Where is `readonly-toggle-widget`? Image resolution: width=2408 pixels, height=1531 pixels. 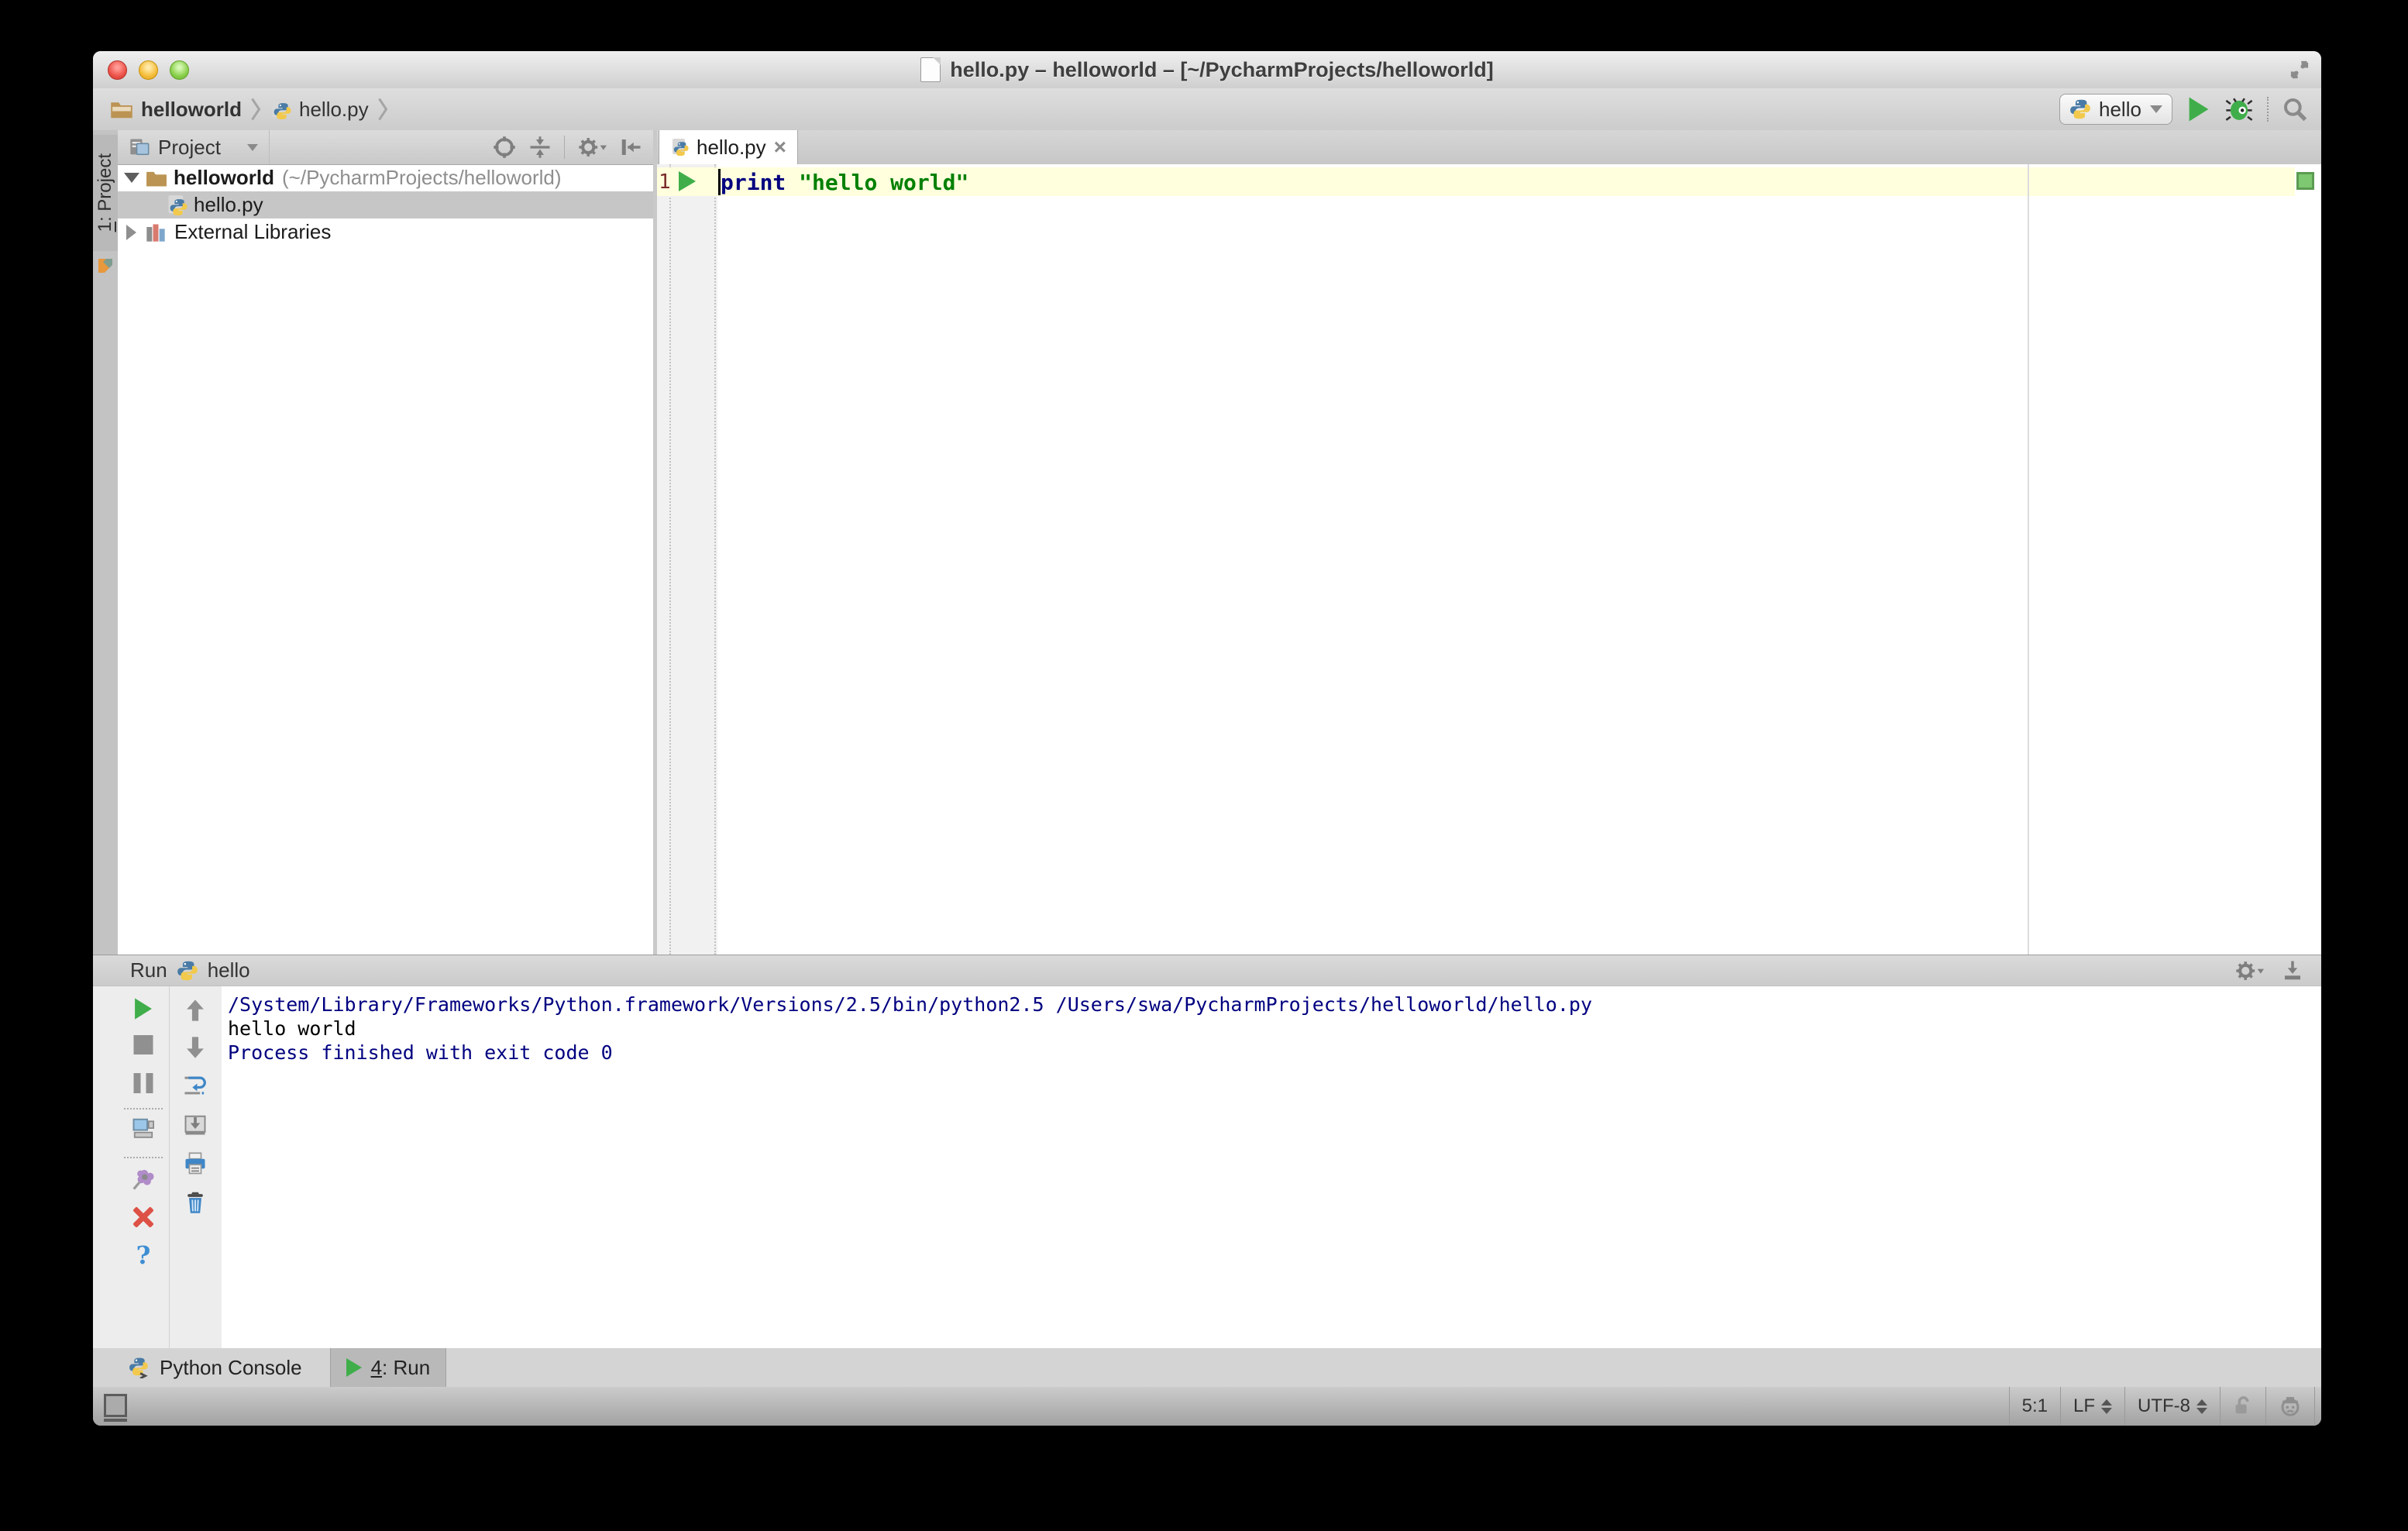
readonly-toggle-widget is located at coordinates (2242, 1406).